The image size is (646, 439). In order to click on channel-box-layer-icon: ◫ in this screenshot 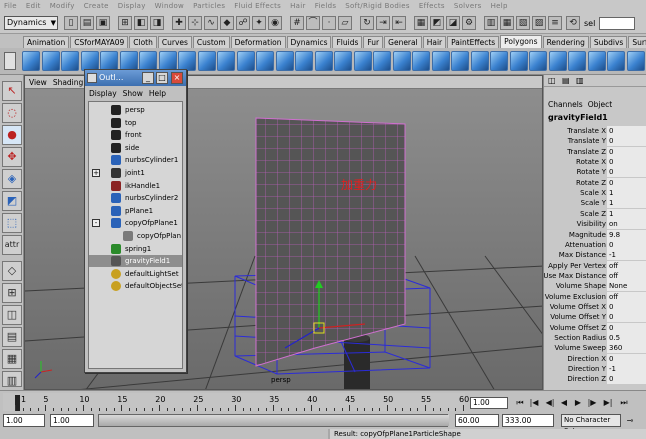, I will do `click(552, 80)`.